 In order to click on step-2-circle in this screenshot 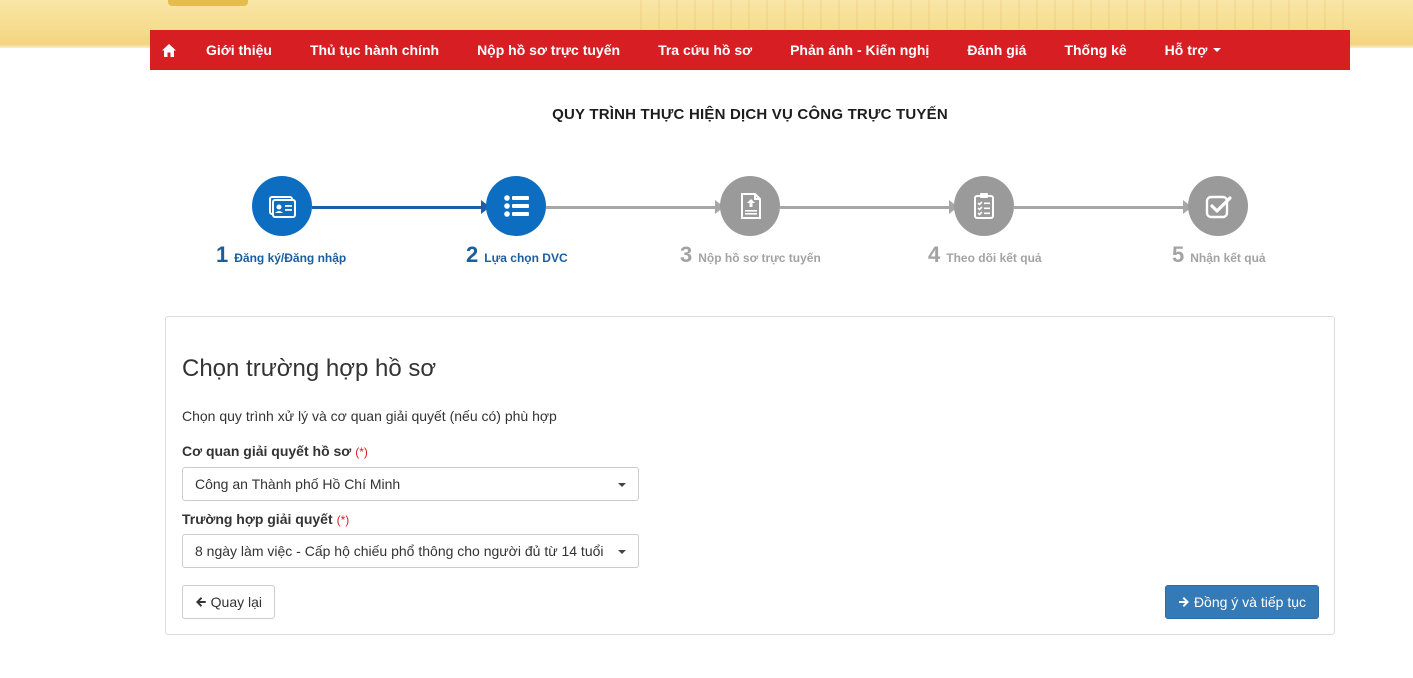, I will do `click(516, 206)`.